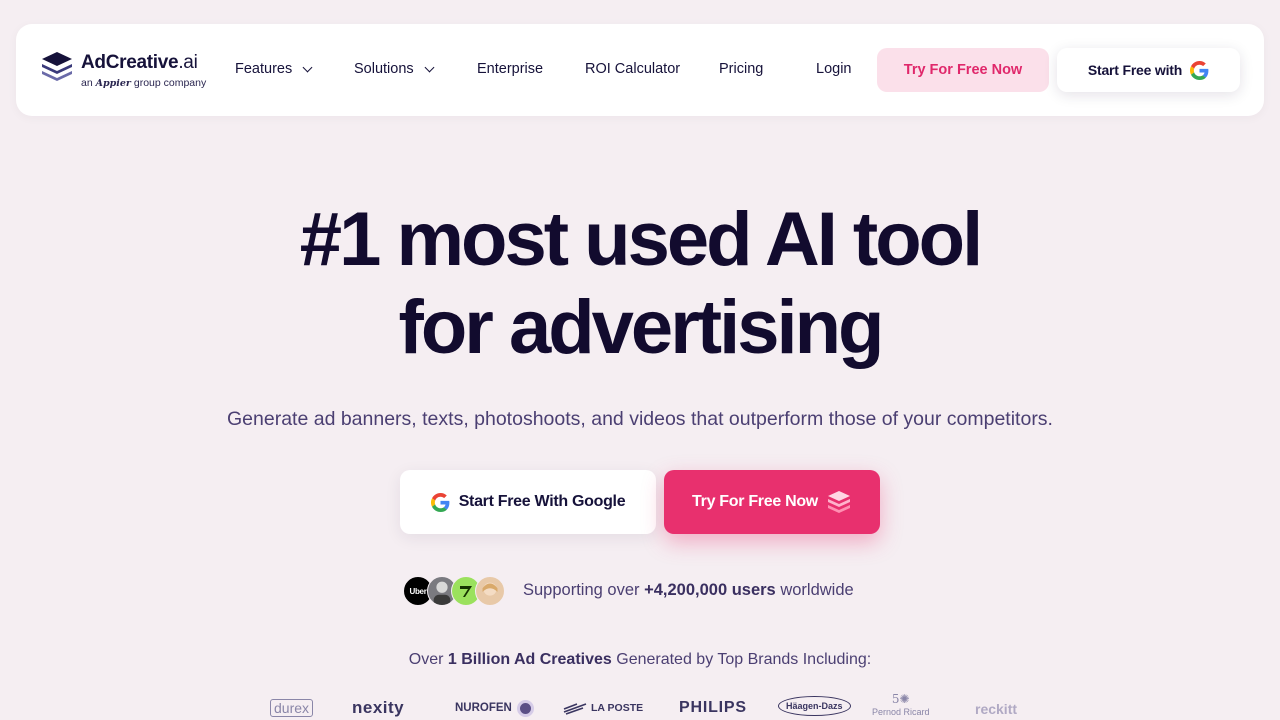 The image size is (1280, 720). I want to click on nav-features: Features, so click(274, 69).